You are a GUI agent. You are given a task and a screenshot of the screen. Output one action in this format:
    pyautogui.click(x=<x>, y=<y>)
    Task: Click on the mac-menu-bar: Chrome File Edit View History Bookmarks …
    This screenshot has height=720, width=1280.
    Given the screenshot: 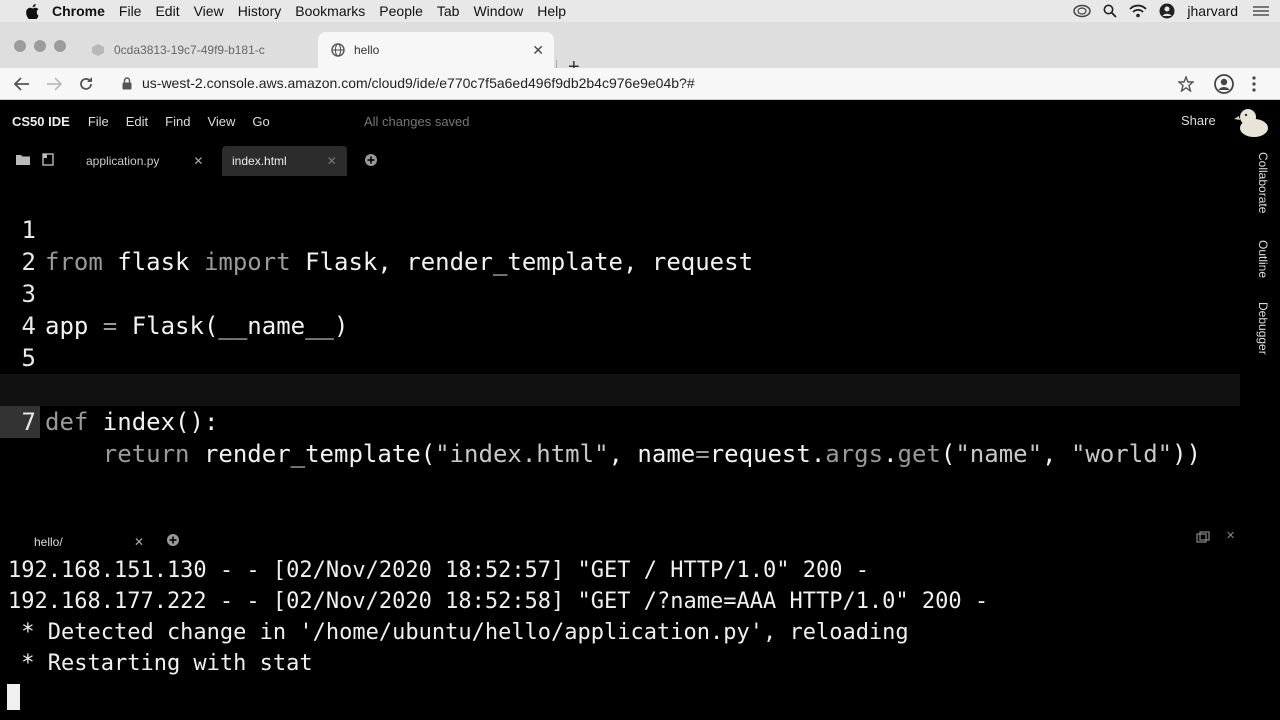 What is the action you would take?
    pyautogui.click(x=640, y=11)
    